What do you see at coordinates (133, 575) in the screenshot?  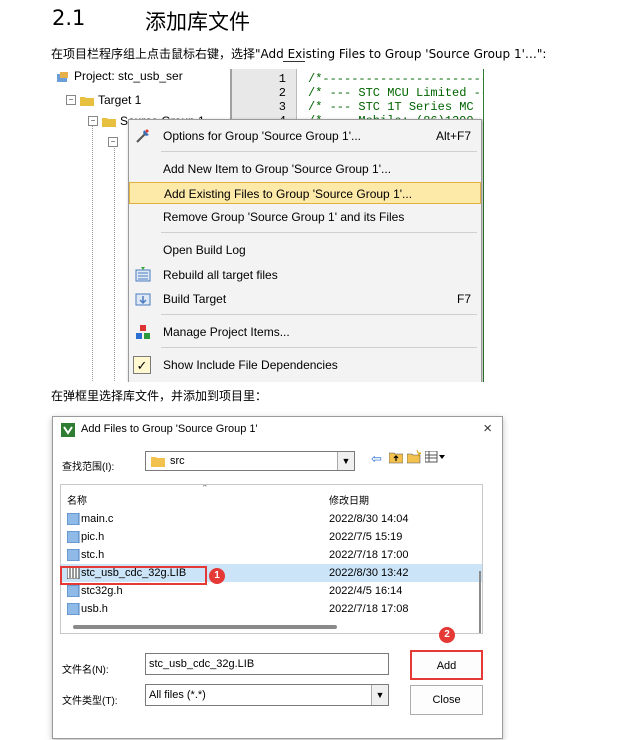 I see `highlight-box-file` at bounding box center [133, 575].